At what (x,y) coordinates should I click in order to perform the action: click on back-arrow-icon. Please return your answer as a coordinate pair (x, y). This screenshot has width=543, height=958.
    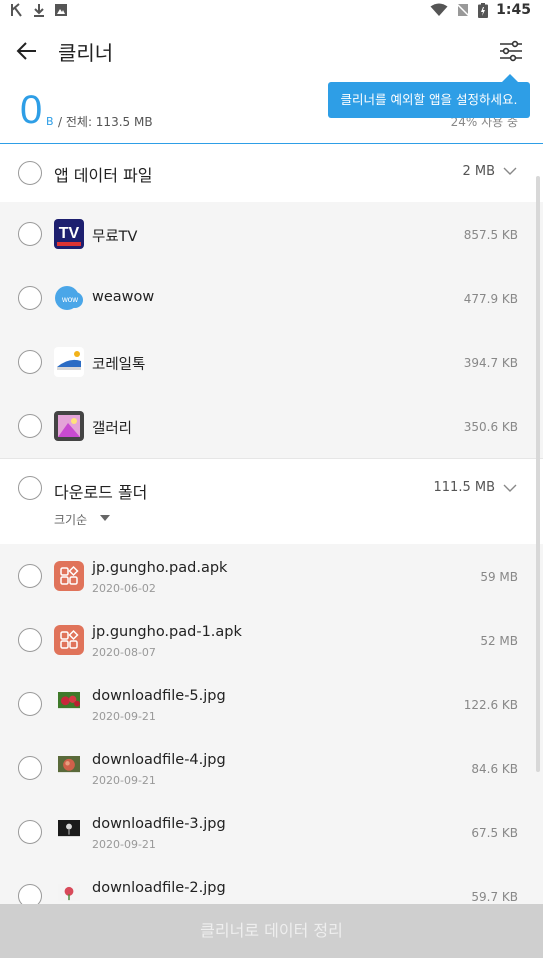
    Looking at the image, I should click on (27, 51).